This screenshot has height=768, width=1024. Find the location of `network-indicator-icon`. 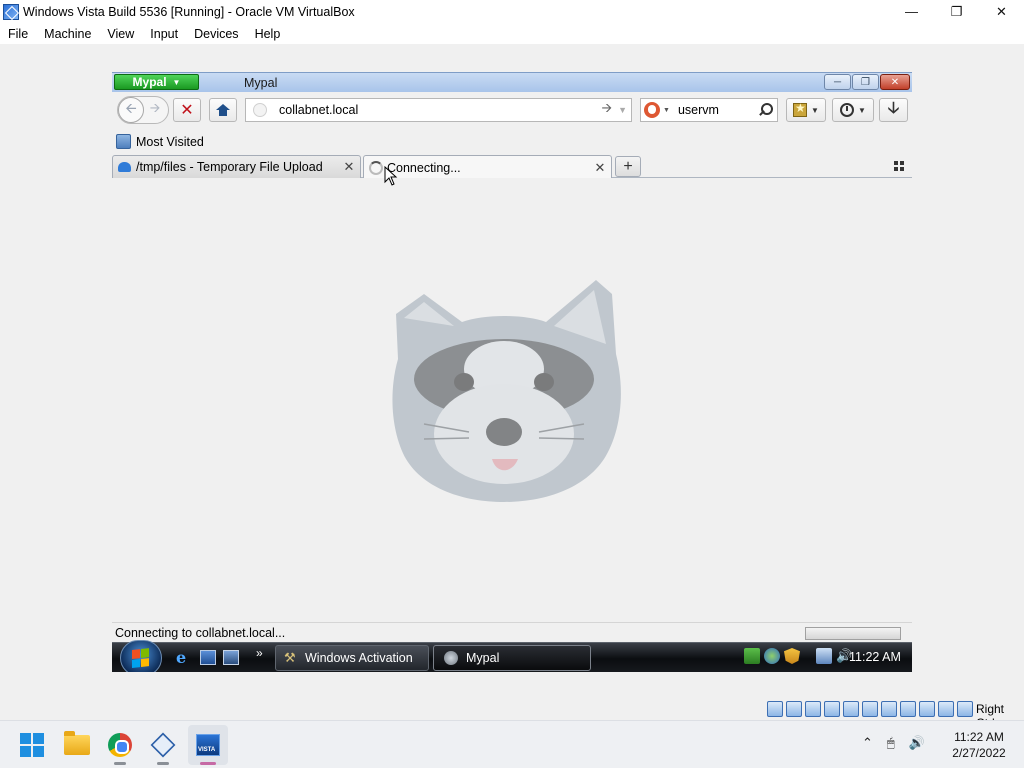

network-indicator-icon is located at coordinates (832, 709).